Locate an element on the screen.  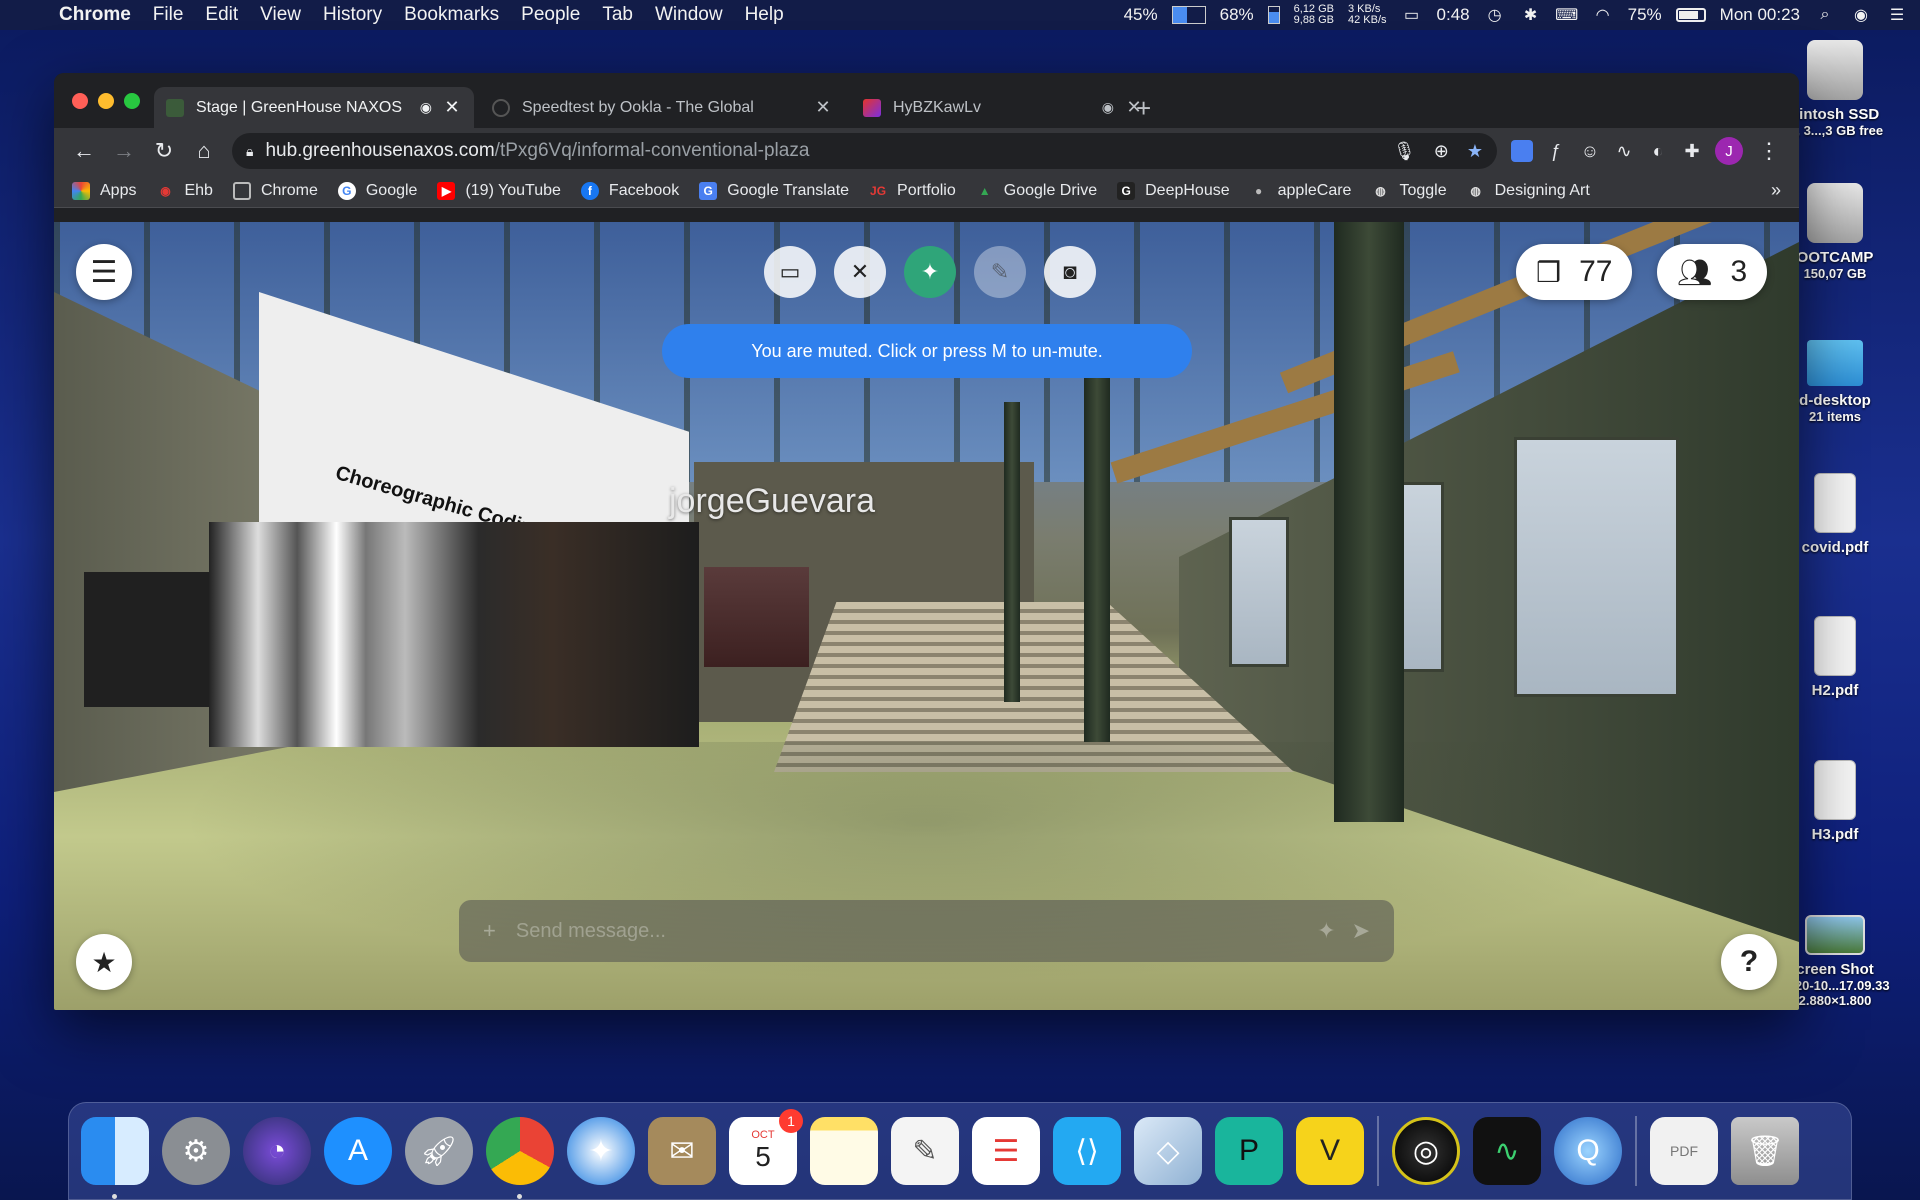
spotlight-search-icon: ⌕ is located at coordinates (1825, 15).